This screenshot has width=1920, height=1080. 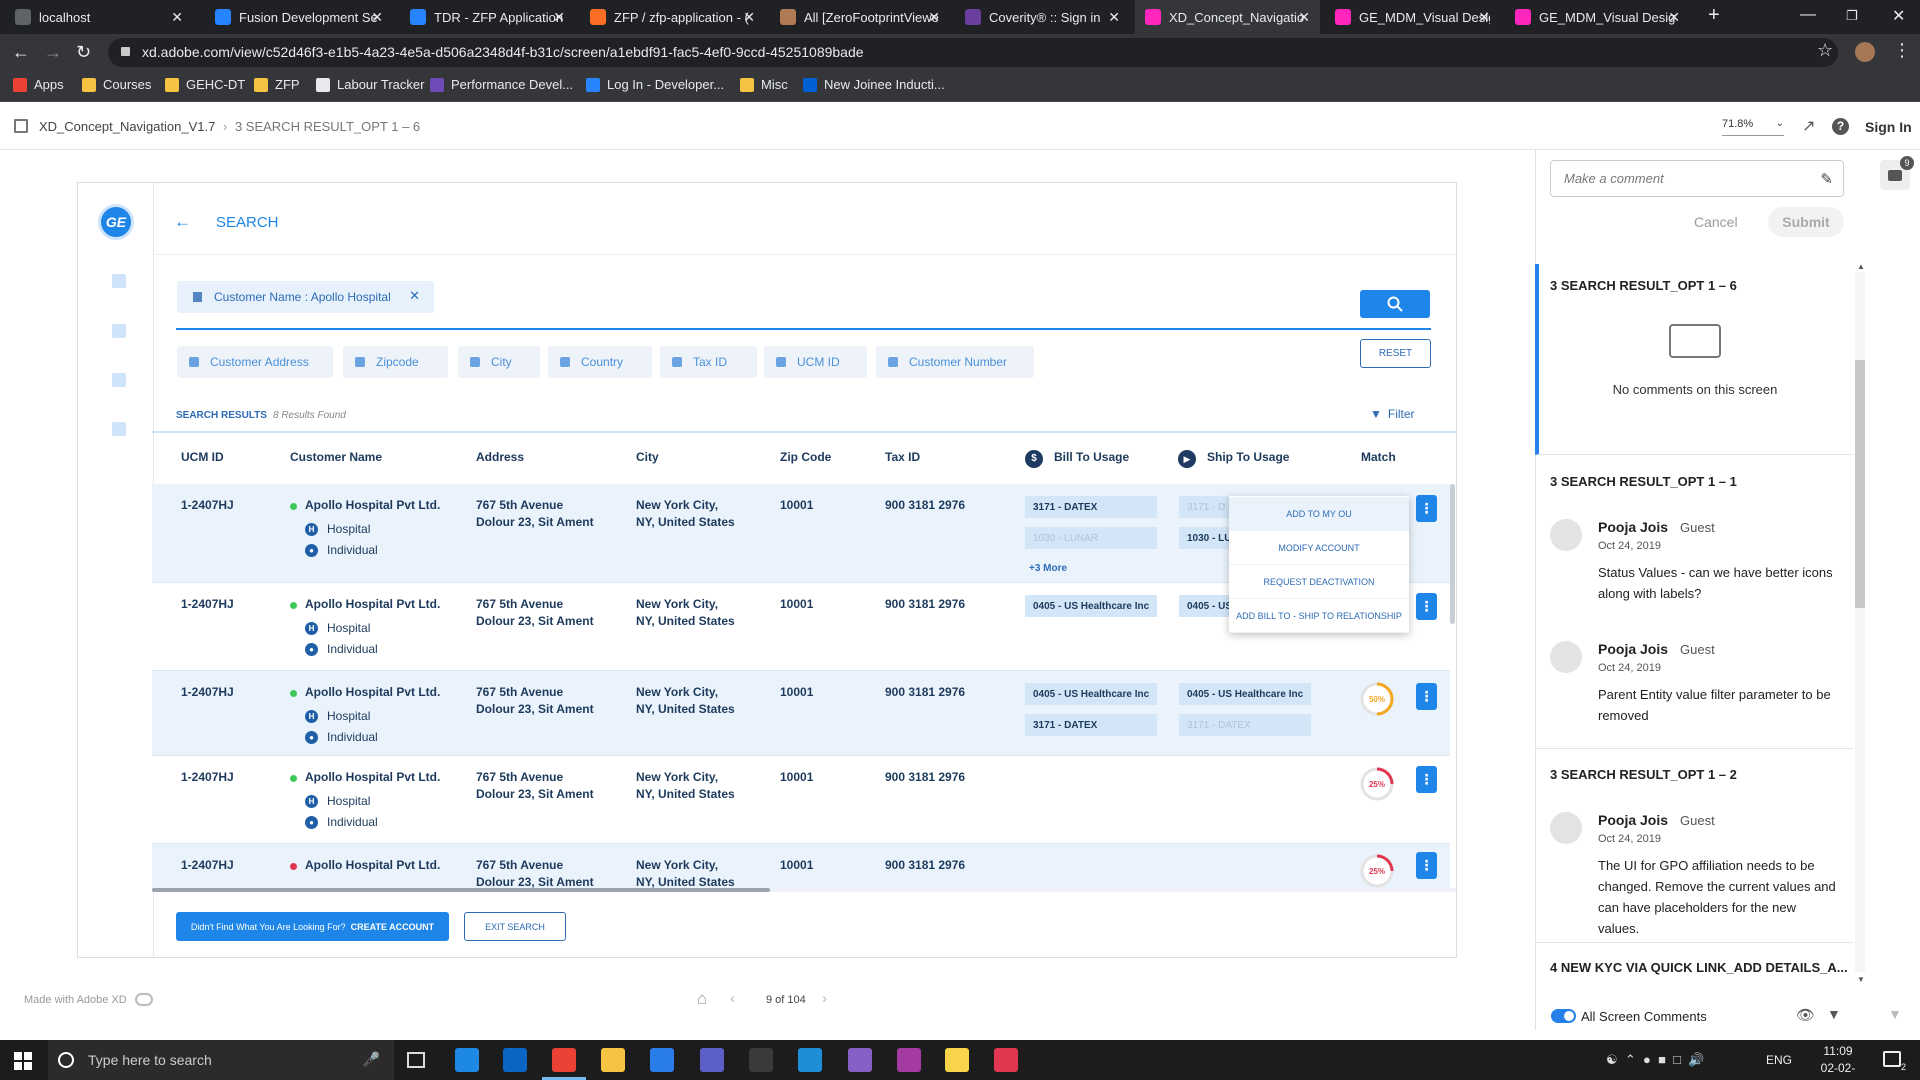 I want to click on teams-icon, so click(x=712, y=1060).